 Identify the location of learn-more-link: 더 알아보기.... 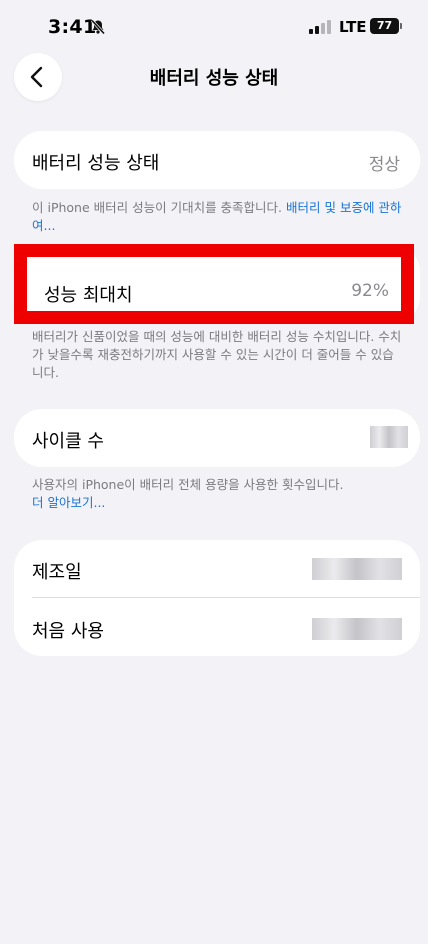
(68, 502).